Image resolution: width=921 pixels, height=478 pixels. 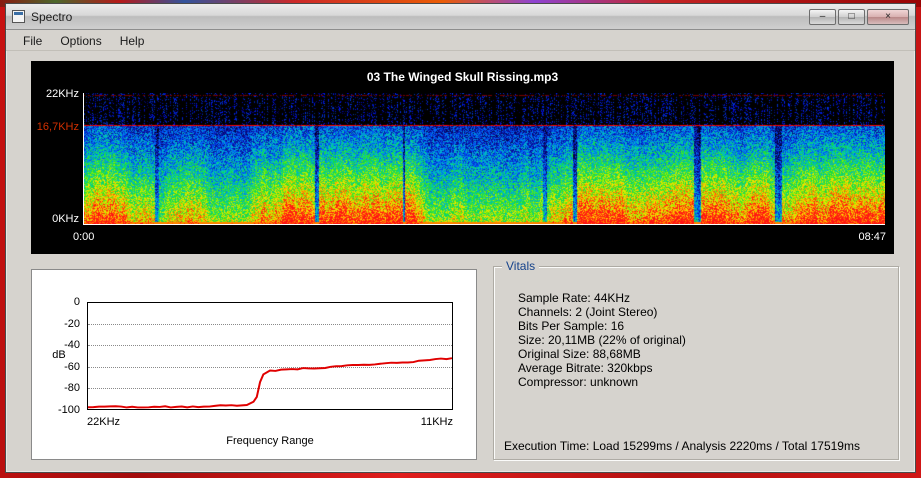 What do you see at coordinates (18, 16) in the screenshot?
I see `app-icon` at bounding box center [18, 16].